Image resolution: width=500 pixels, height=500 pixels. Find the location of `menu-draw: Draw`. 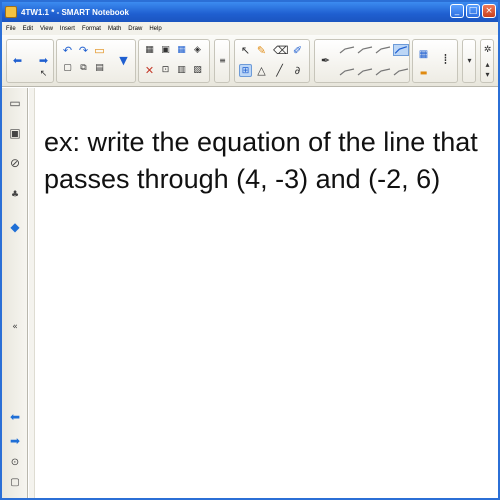

menu-draw: Draw is located at coordinates (135, 29).